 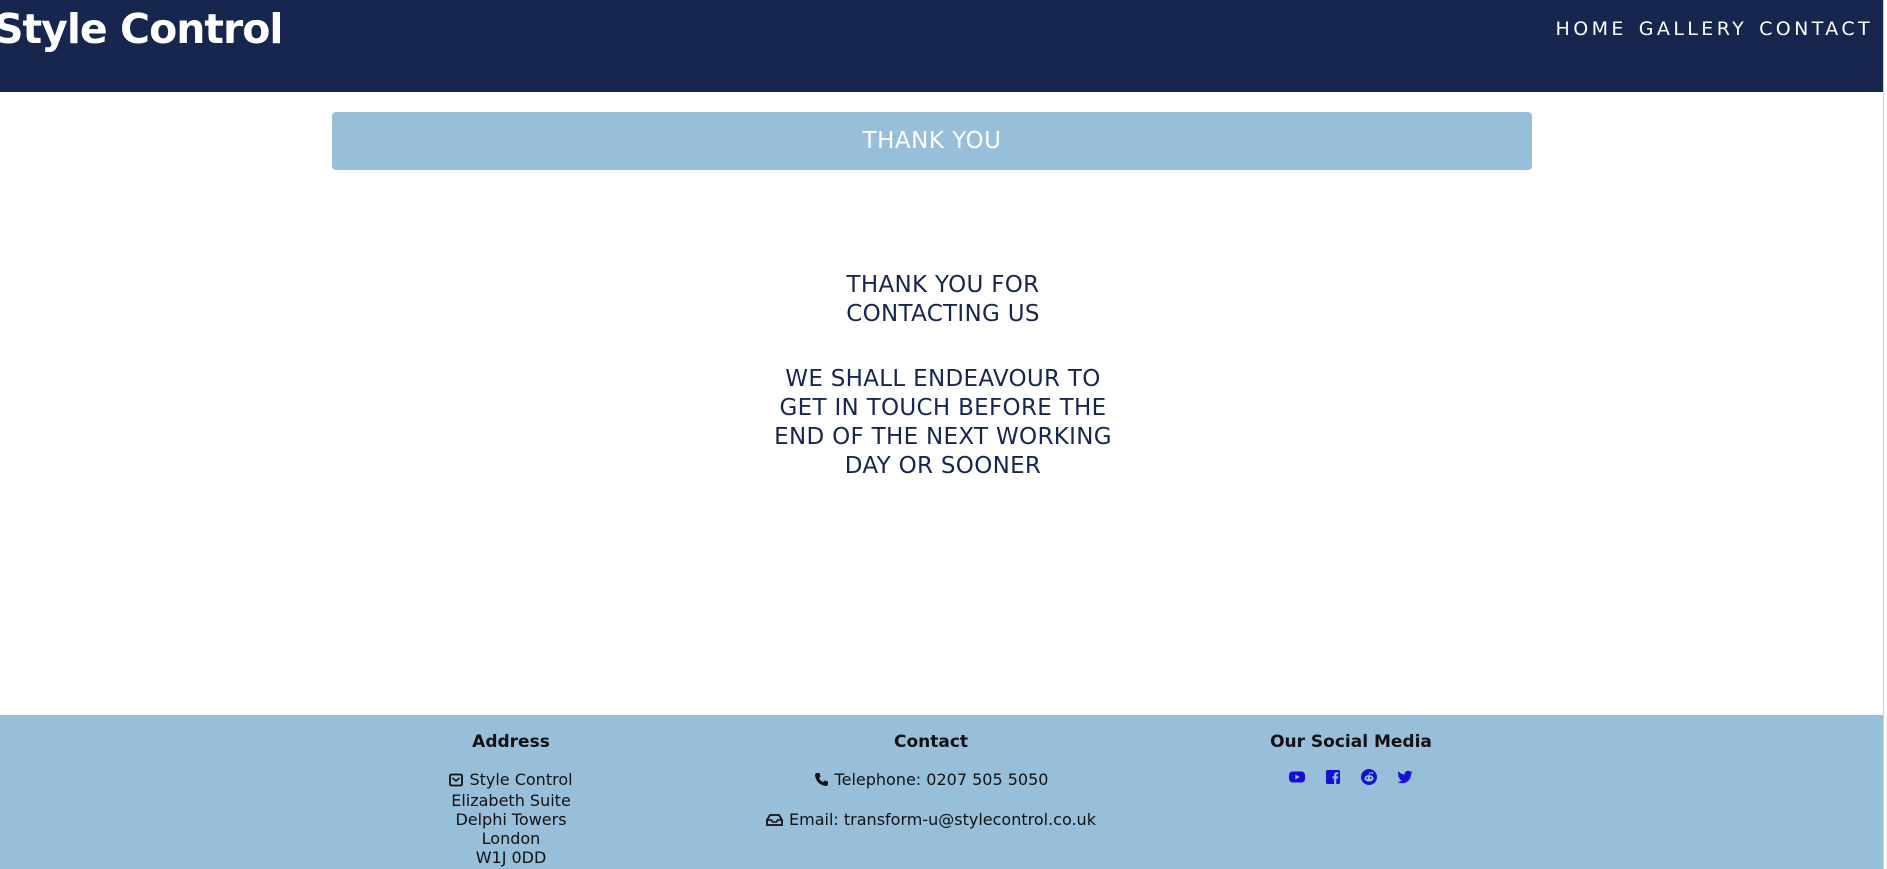 What do you see at coordinates (141, 29) in the screenshot?
I see `logo: Style Control` at bounding box center [141, 29].